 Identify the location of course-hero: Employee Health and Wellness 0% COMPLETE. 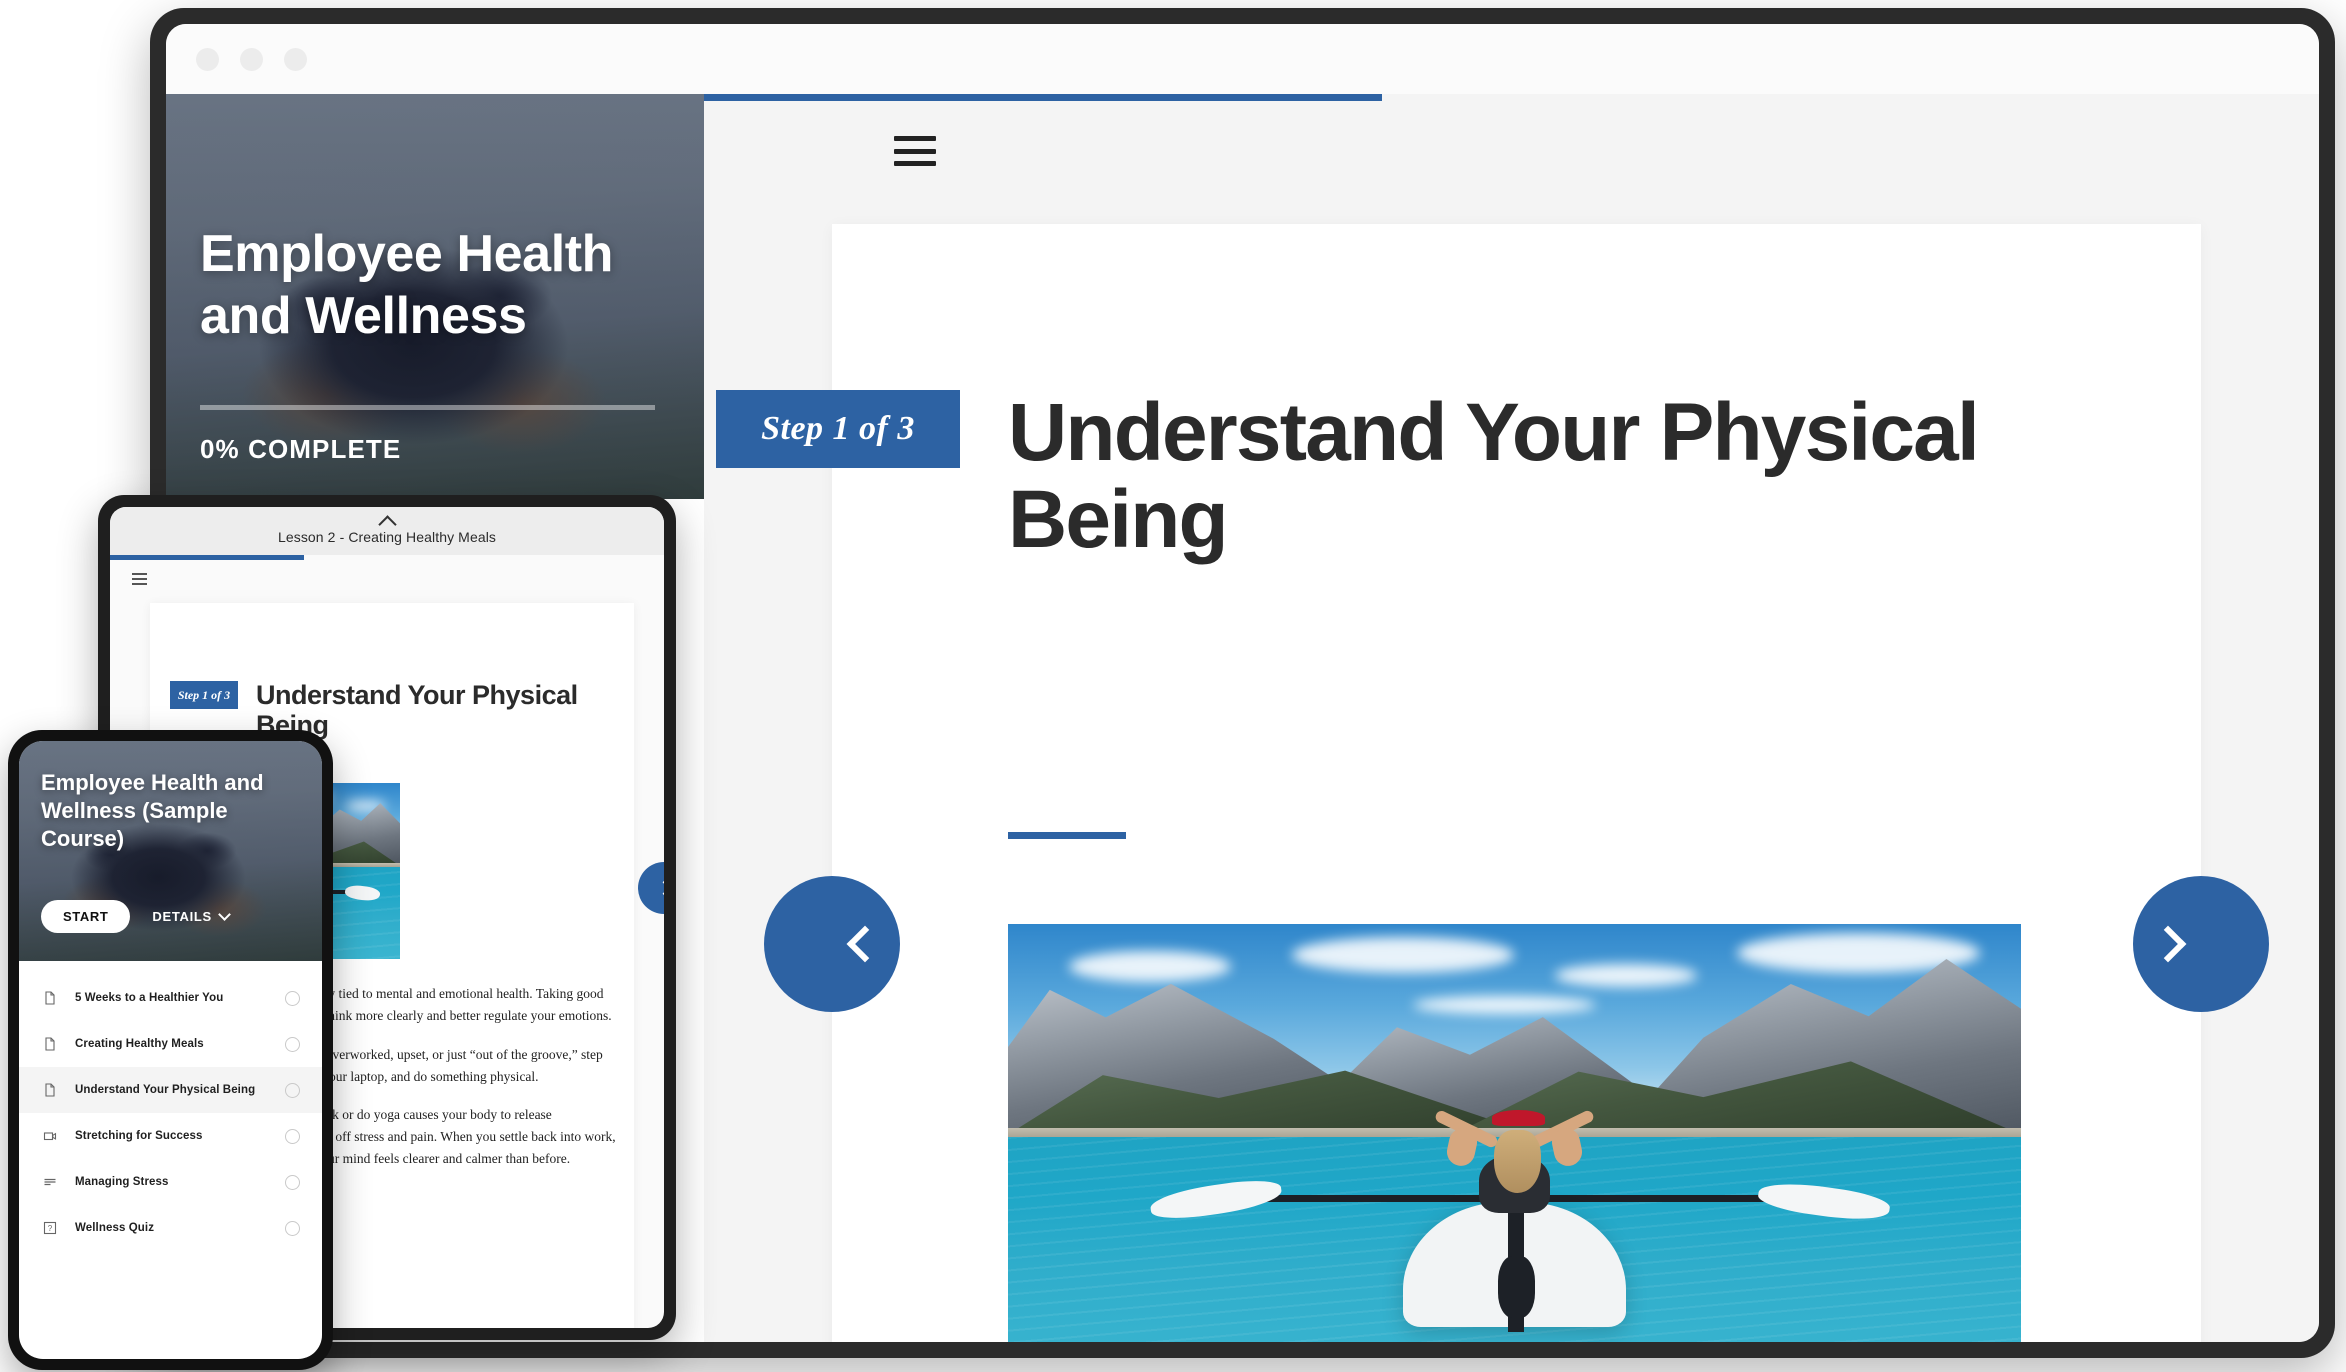
(435, 296).